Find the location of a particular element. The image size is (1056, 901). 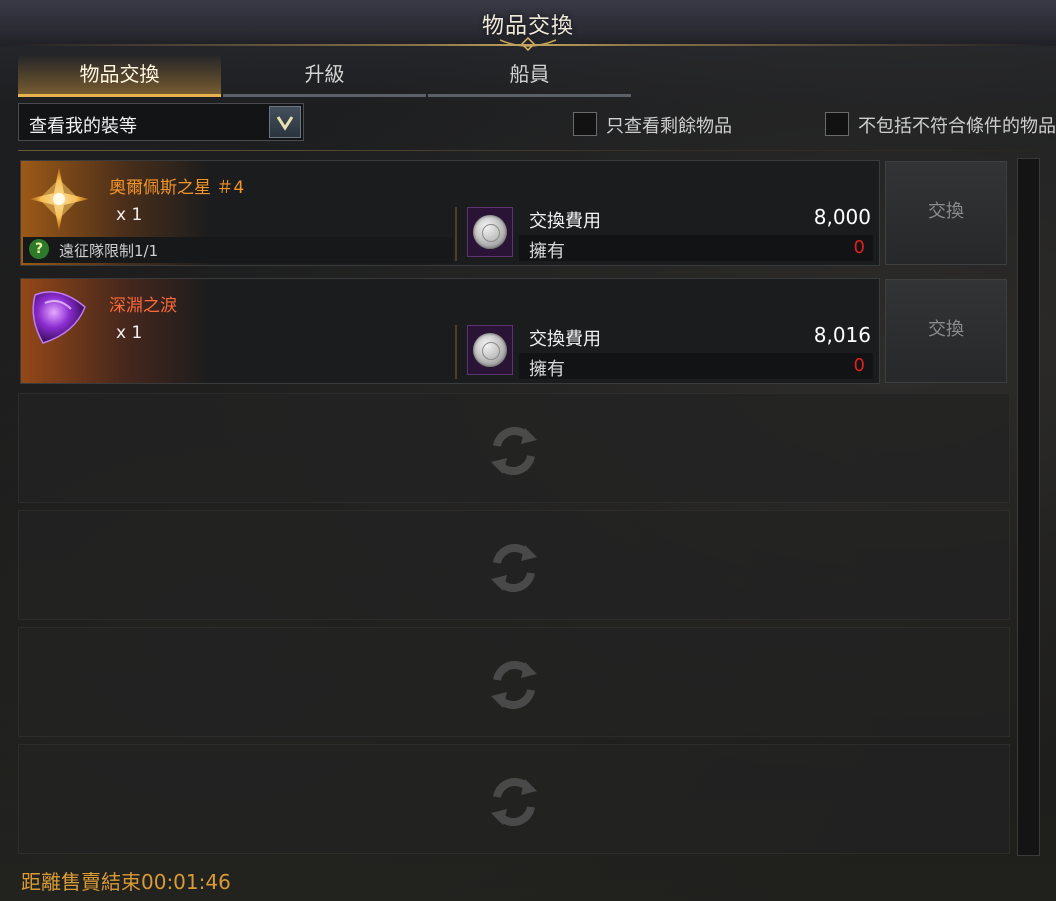

tab-upgrade: 升級 is located at coordinates (324, 75).